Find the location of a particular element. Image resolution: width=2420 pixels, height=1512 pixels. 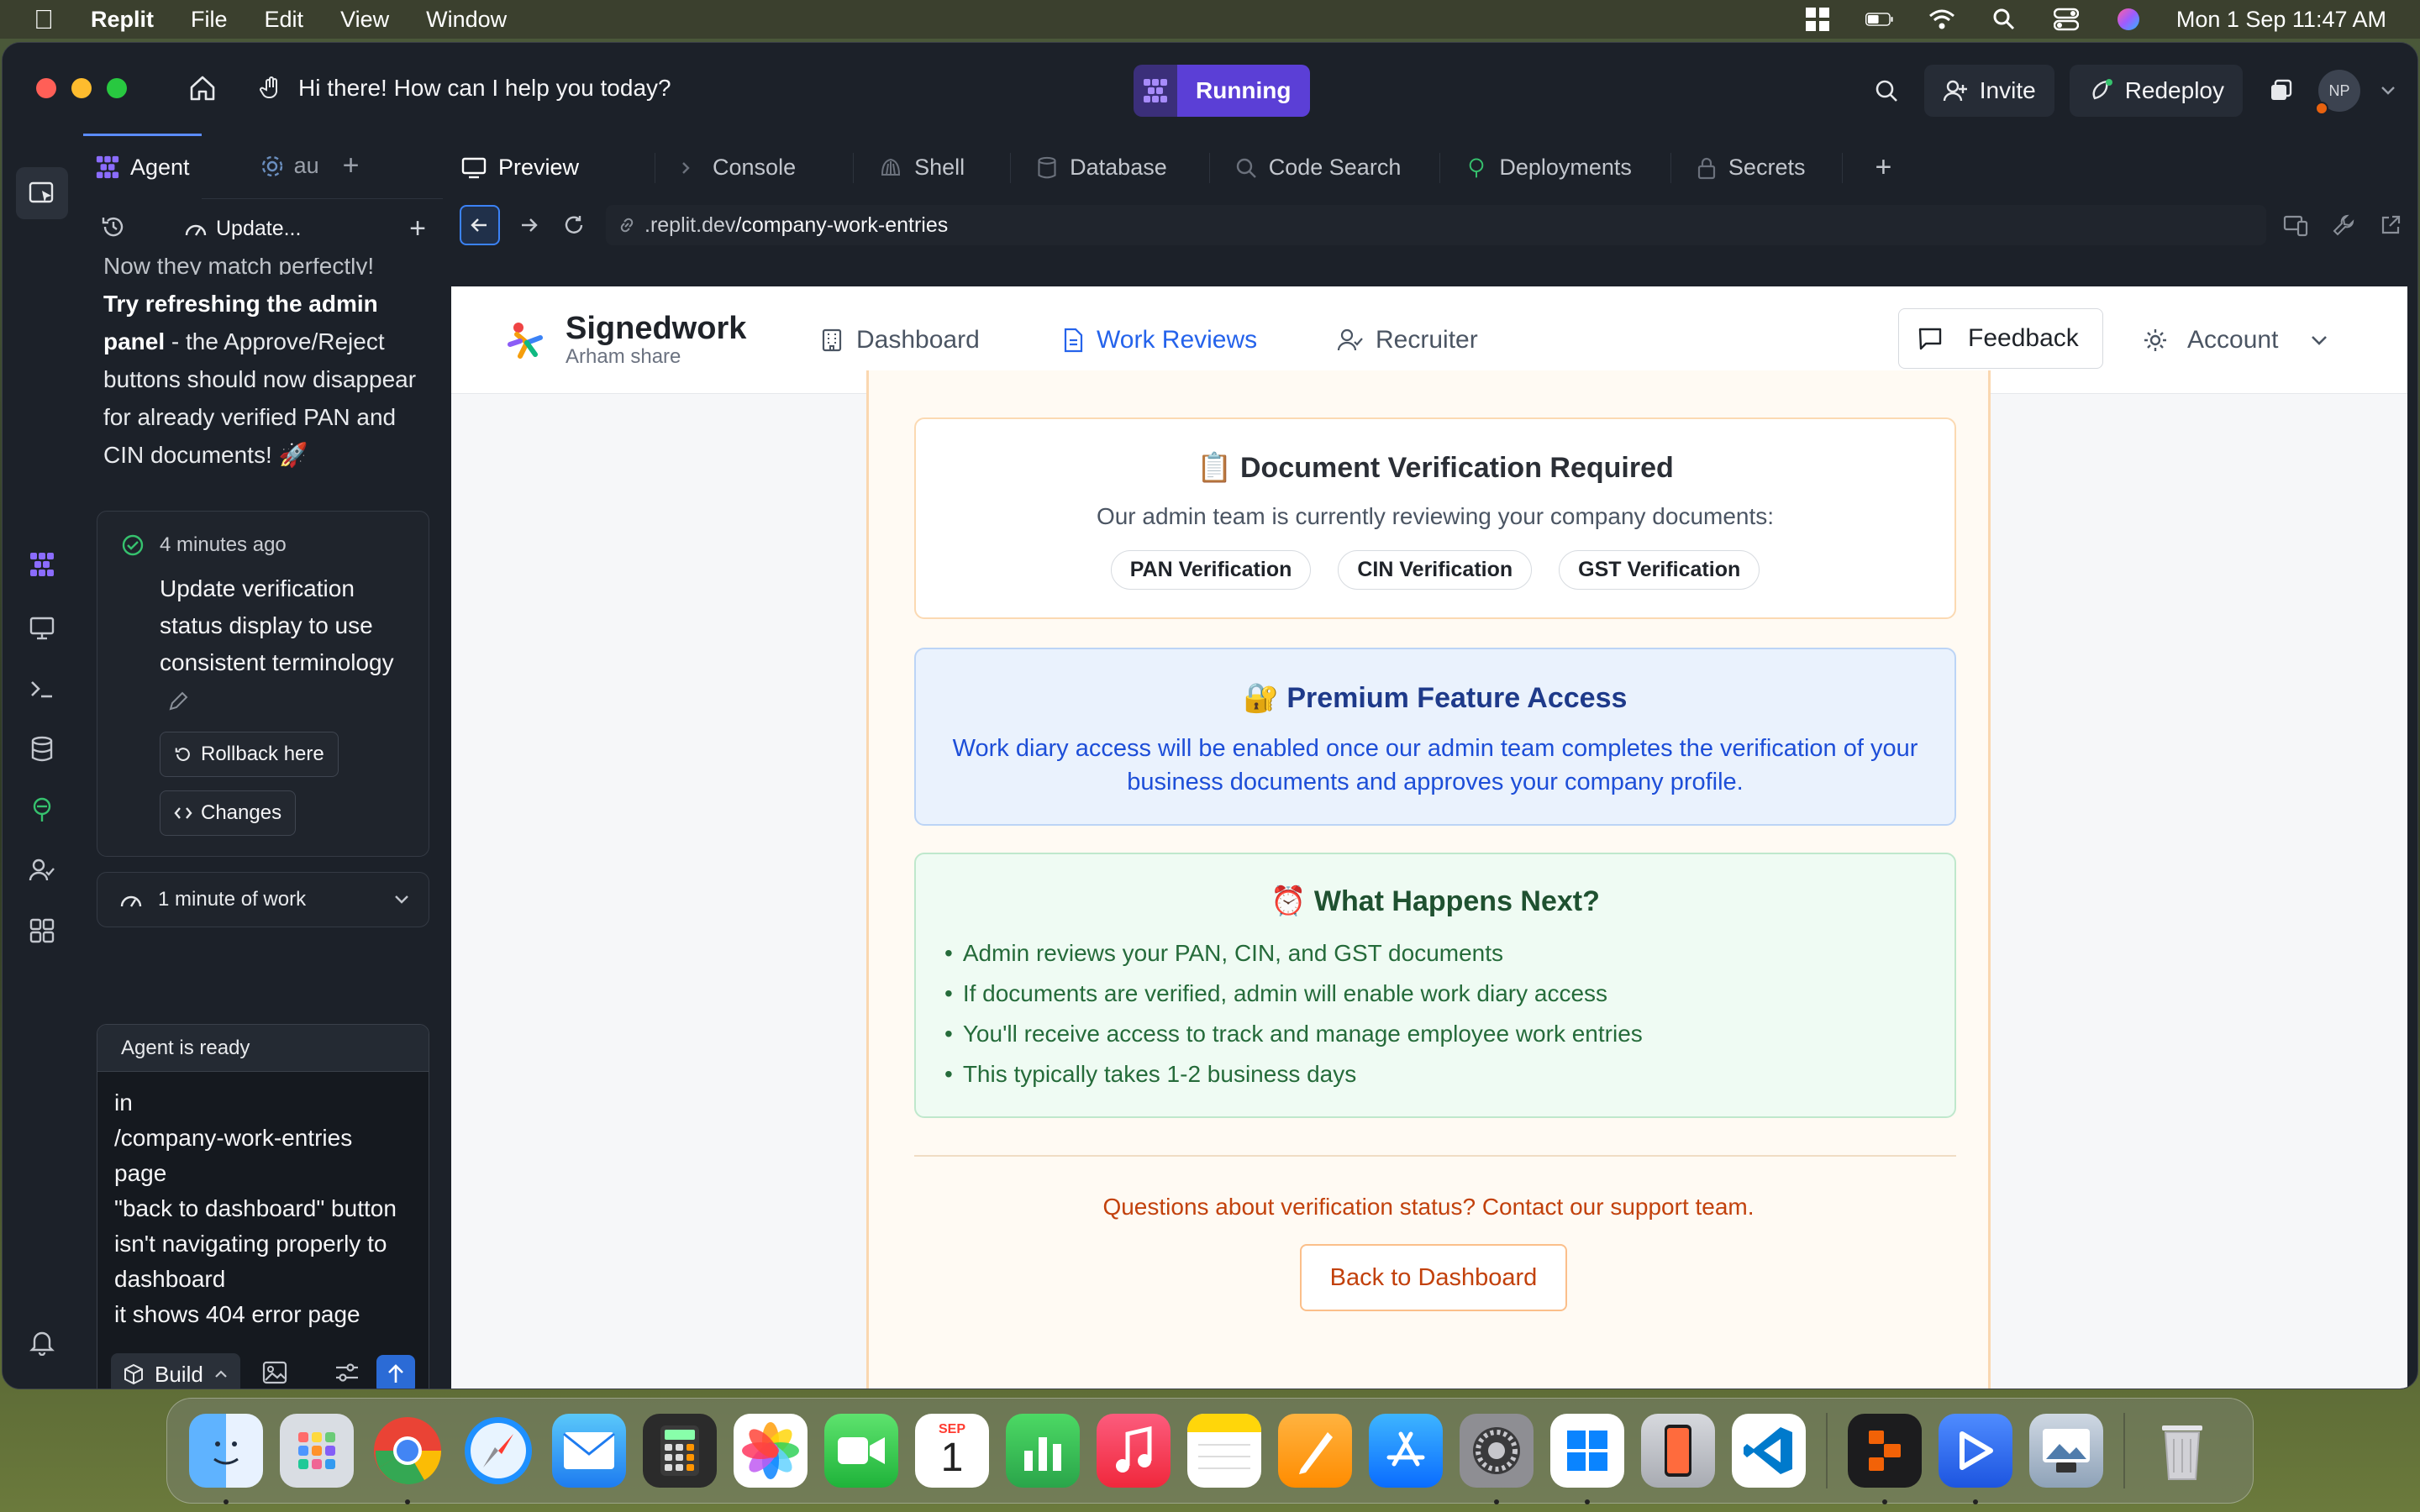

changes-button: Changes is located at coordinates (228, 813).